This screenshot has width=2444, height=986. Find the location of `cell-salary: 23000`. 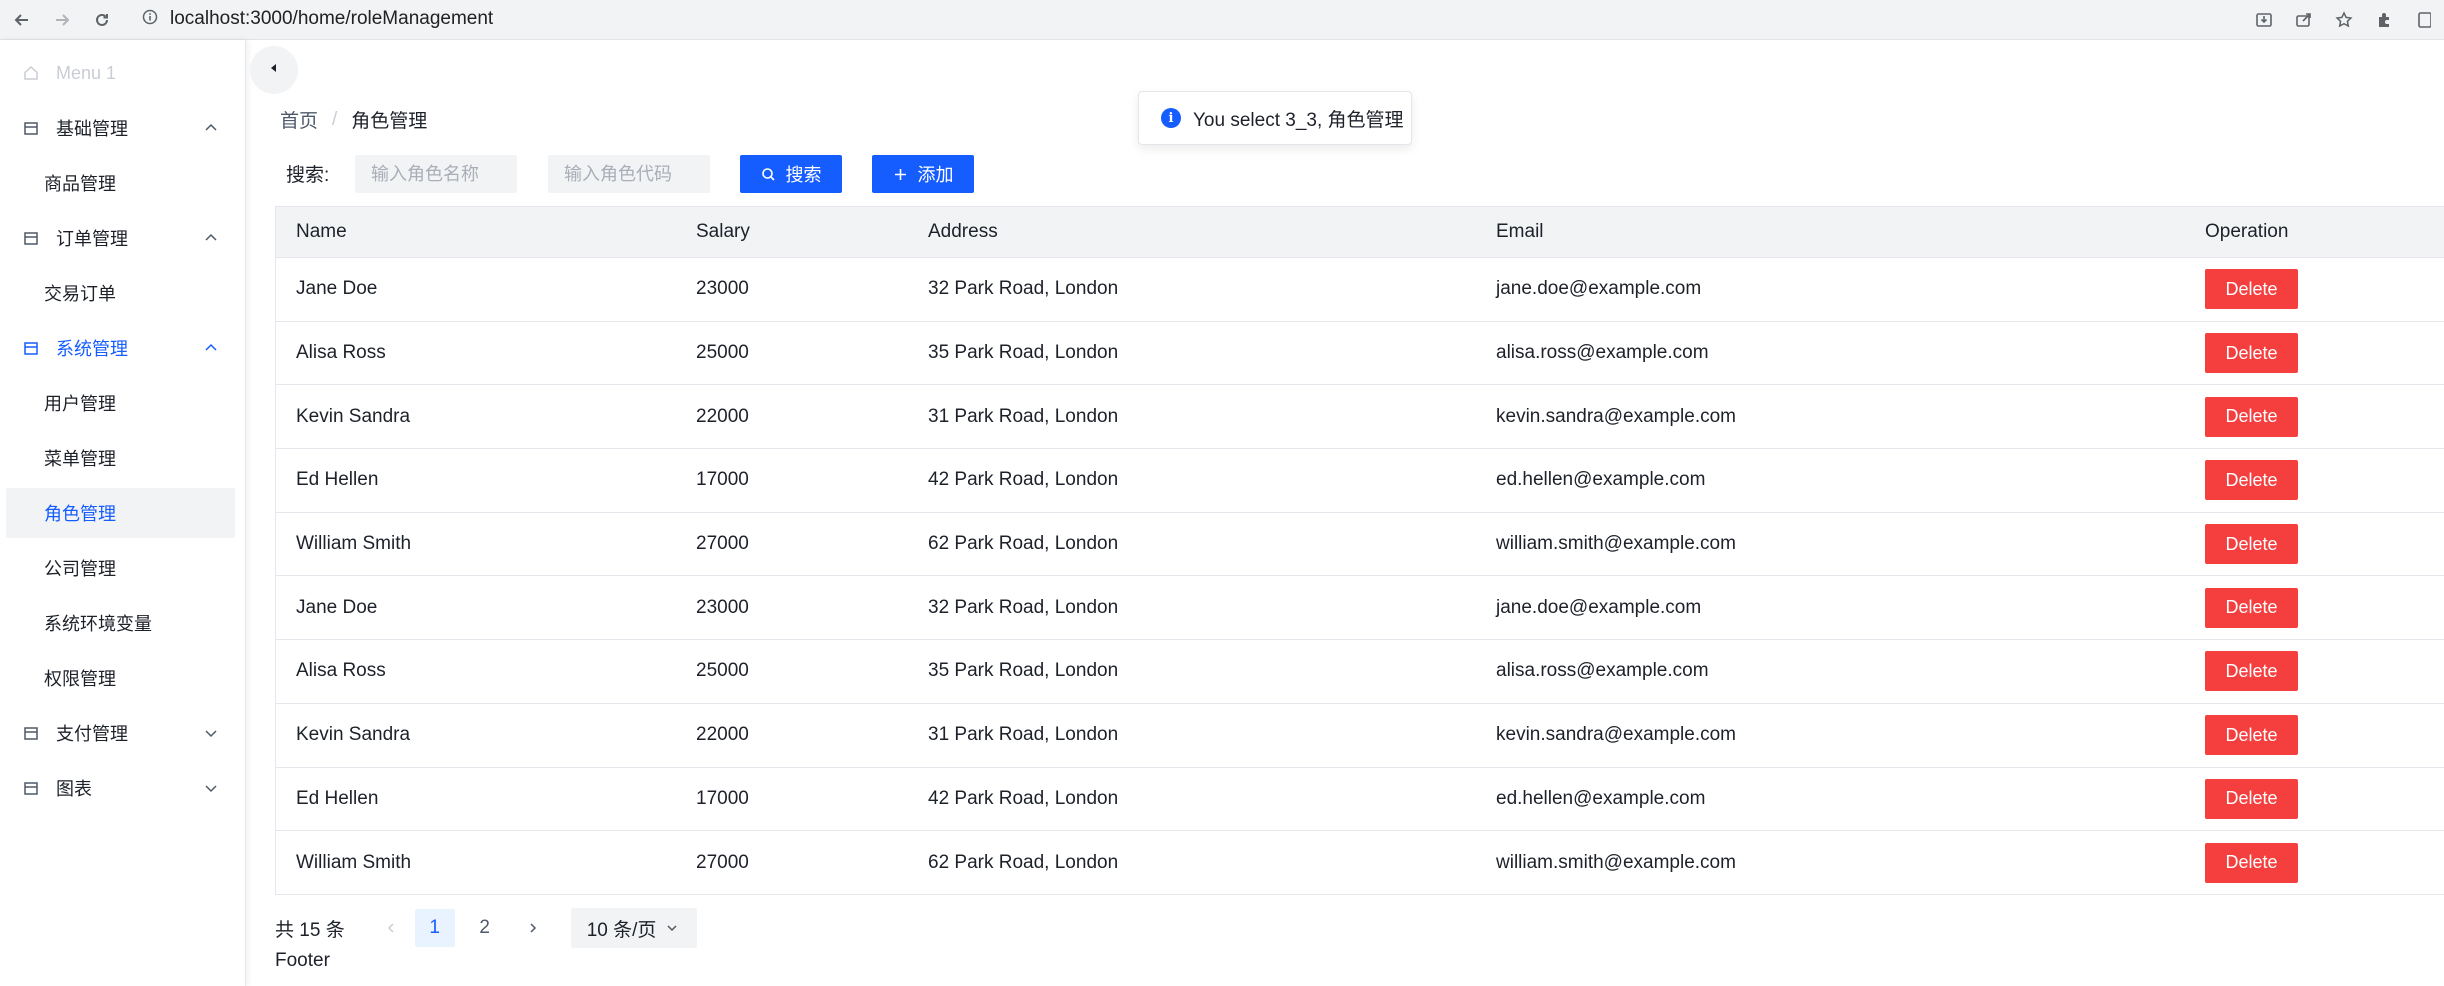

cell-salary: 23000 is located at coordinates (722, 607).